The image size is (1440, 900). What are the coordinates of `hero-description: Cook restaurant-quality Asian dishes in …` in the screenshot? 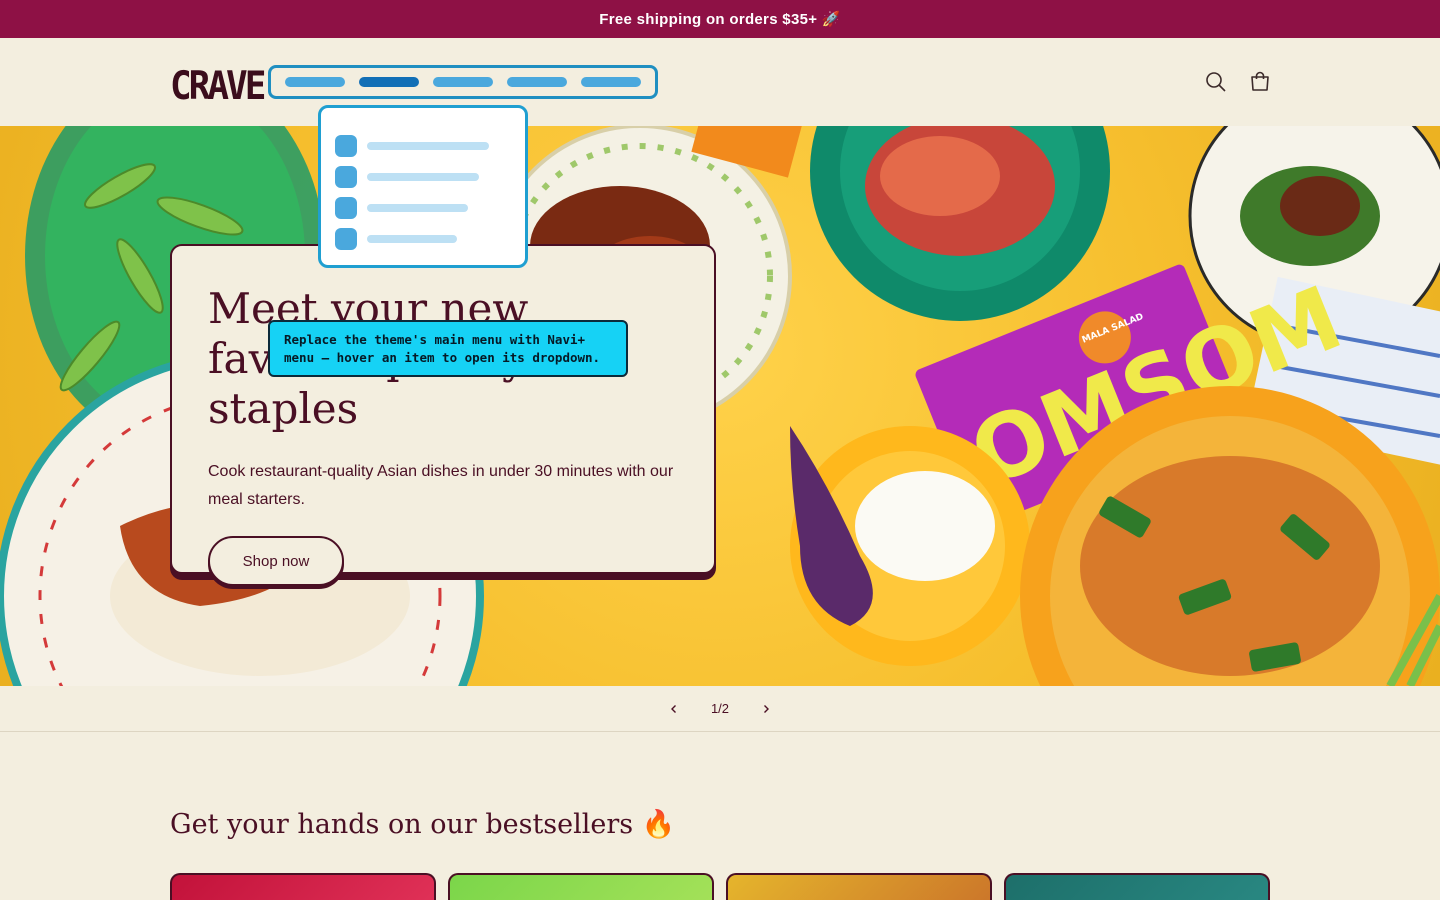 It's located at (441, 485).